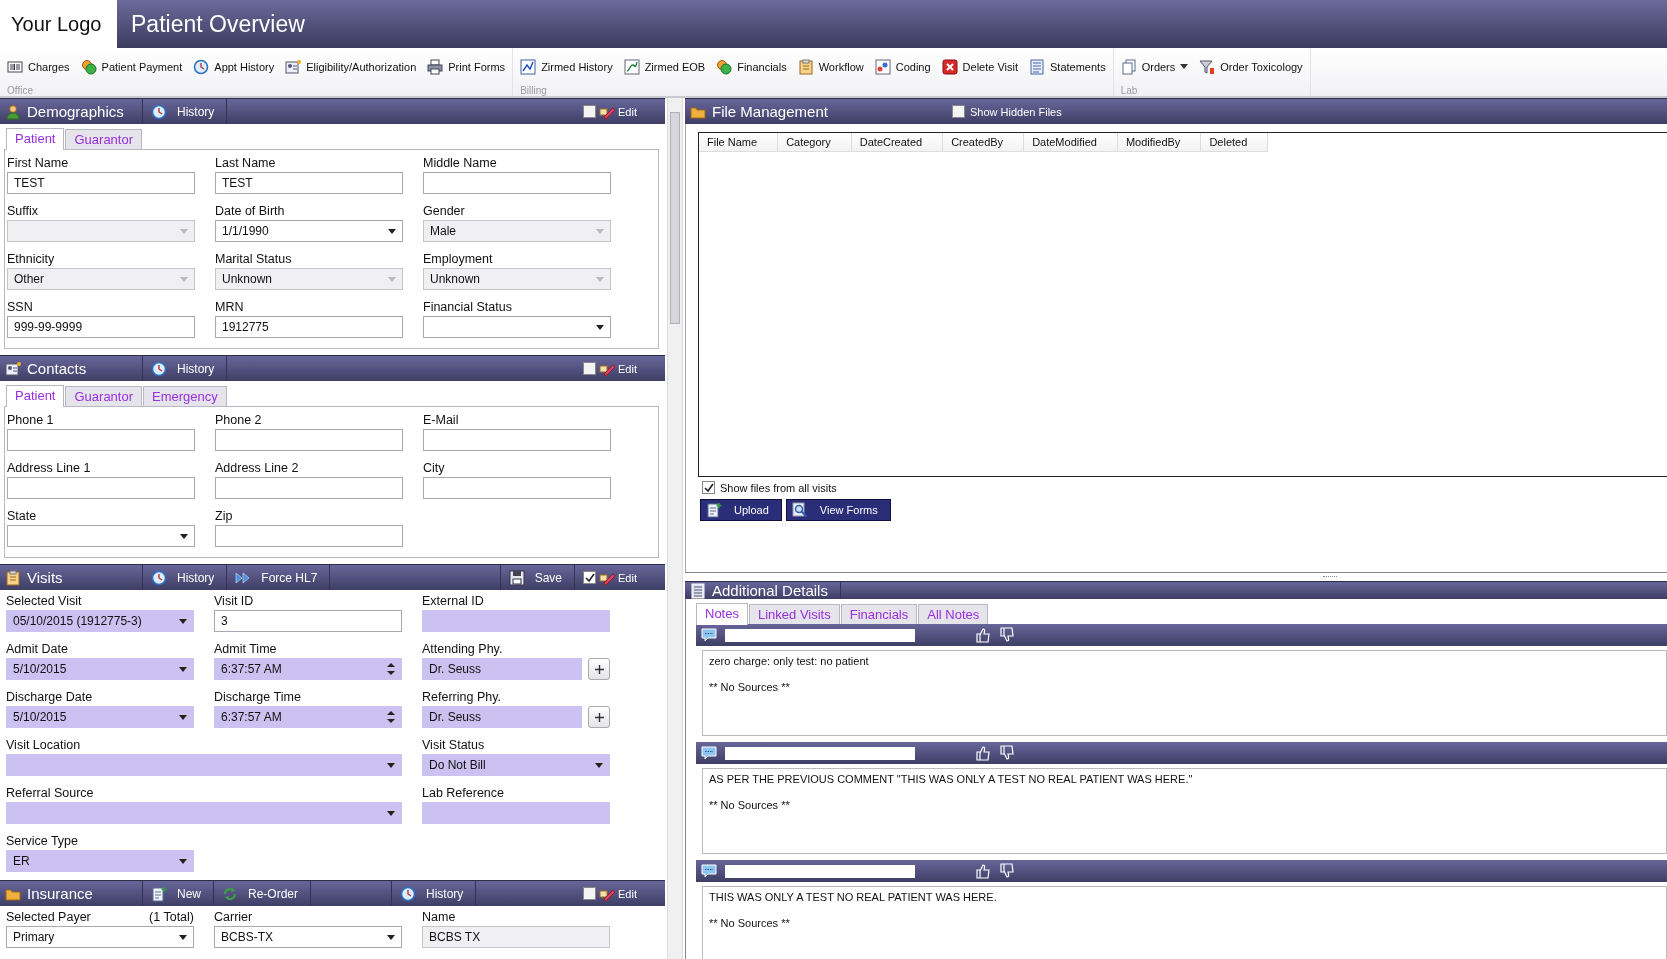 This screenshot has width=1667, height=959. What do you see at coordinates (49, 468) in the screenshot?
I see `field-label: Address Line 1` at bounding box center [49, 468].